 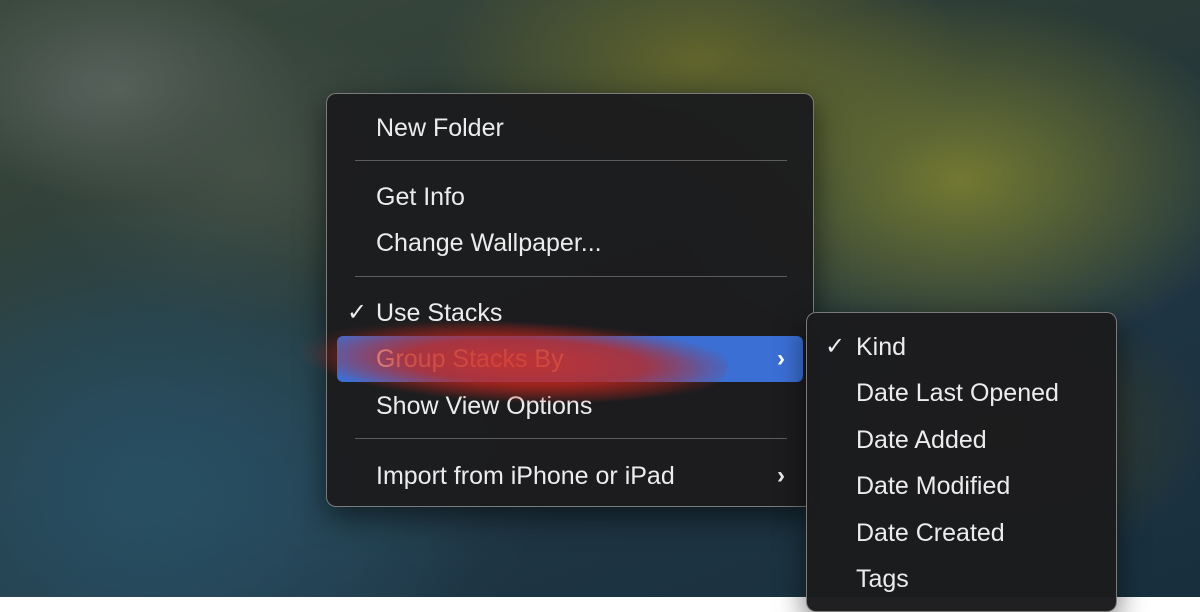 I want to click on submenu-item-label: Kind, so click(x=881, y=347).